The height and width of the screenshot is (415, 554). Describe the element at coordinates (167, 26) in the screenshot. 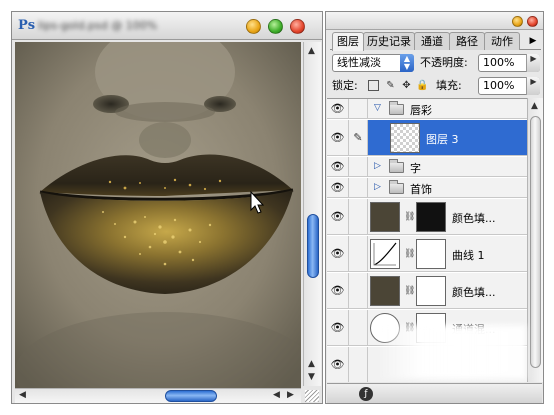

I see `document-titlebar: Ps lips-gold.psd @ 100%` at that location.